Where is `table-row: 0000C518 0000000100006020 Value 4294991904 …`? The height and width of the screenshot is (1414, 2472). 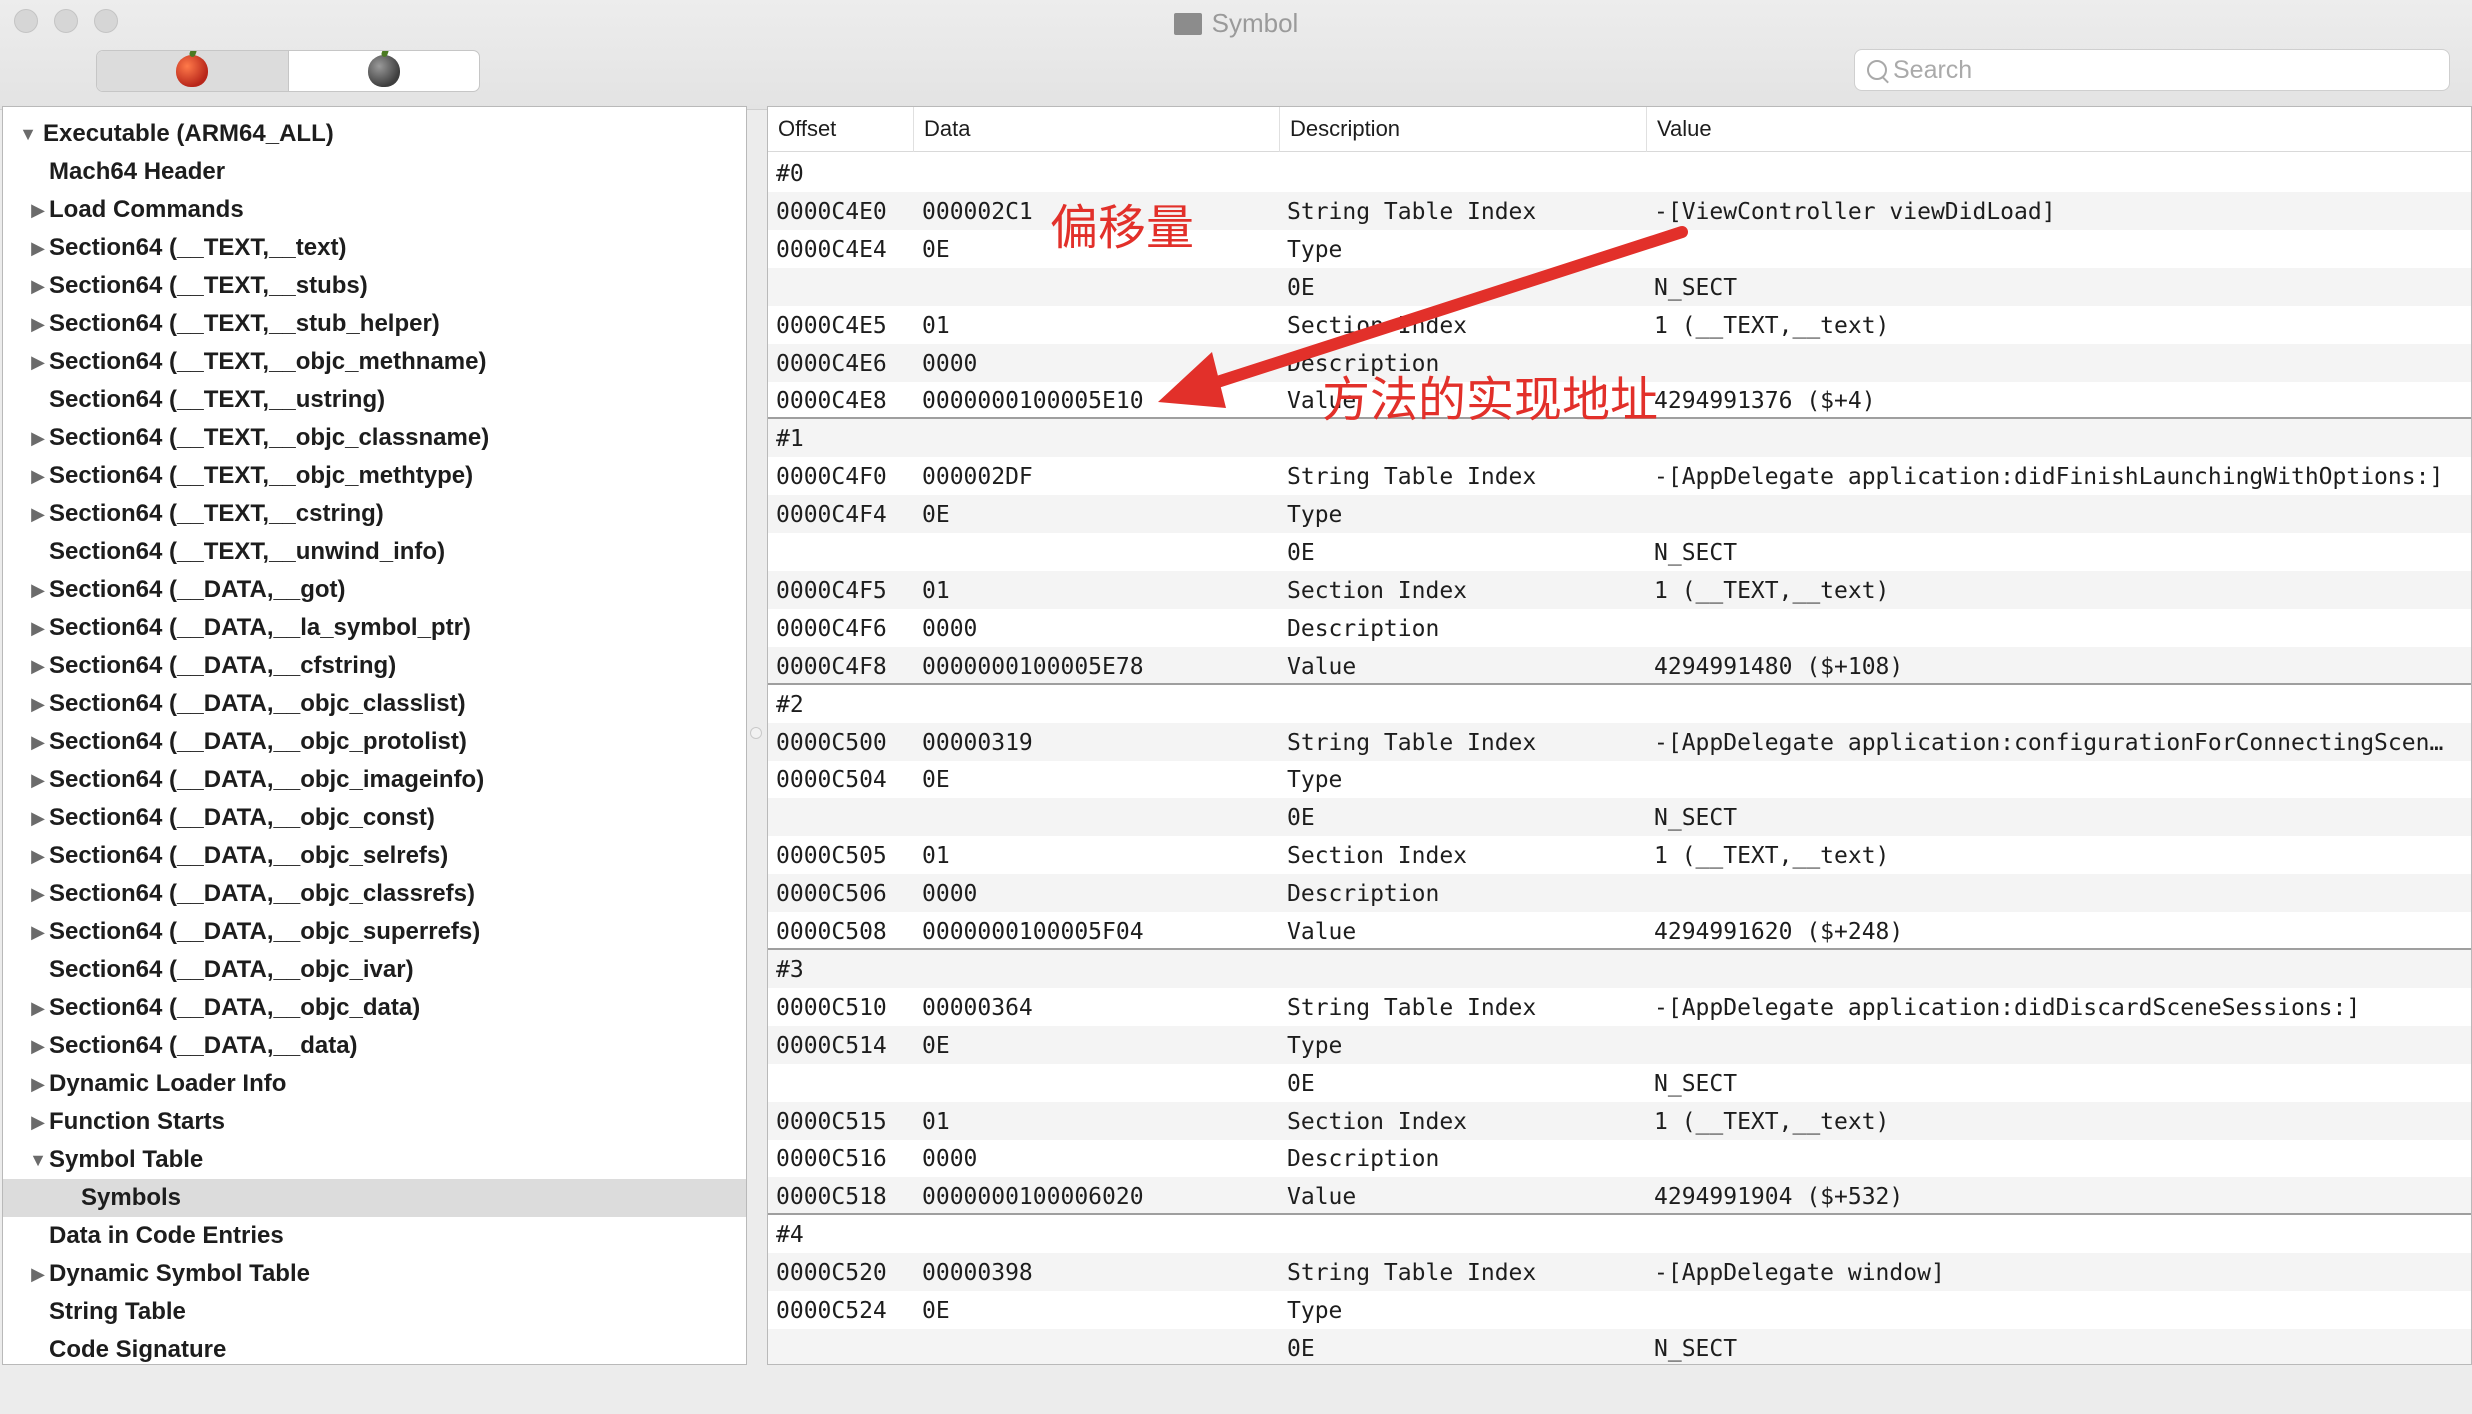
table-row: 0000C518 0000000100006020 Value 4294991904 … is located at coordinates (1619, 1196).